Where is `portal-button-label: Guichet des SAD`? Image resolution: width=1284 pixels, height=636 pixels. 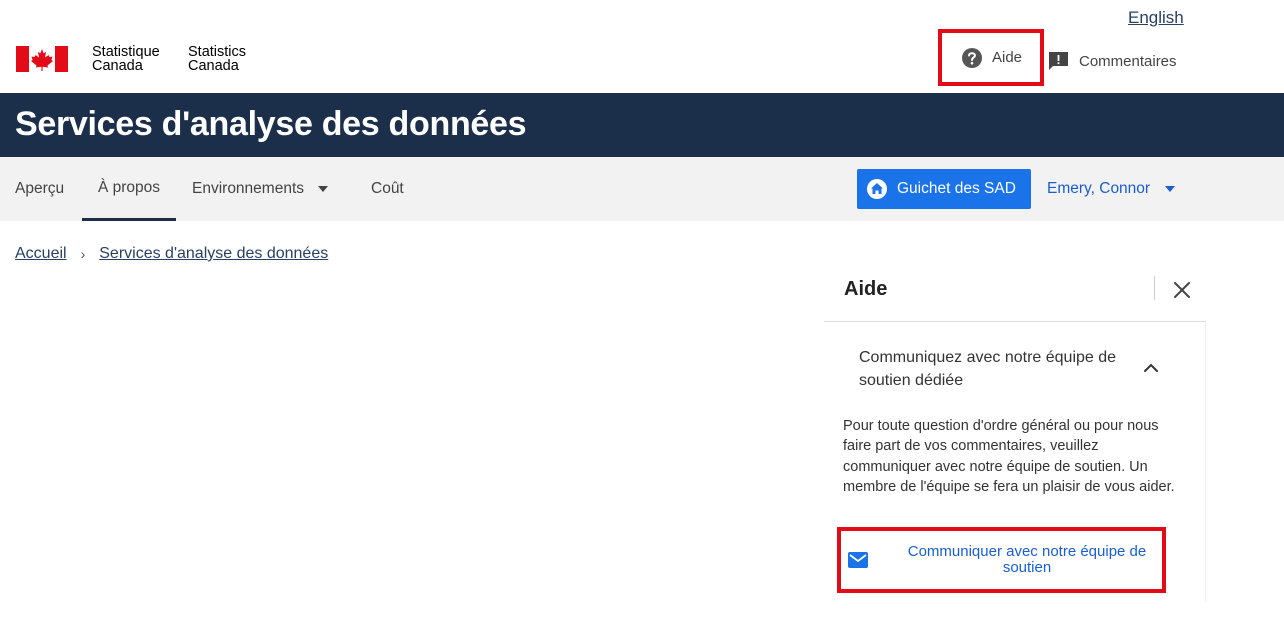
portal-button-label: Guichet des SAD is located at coordinates (956, 188).